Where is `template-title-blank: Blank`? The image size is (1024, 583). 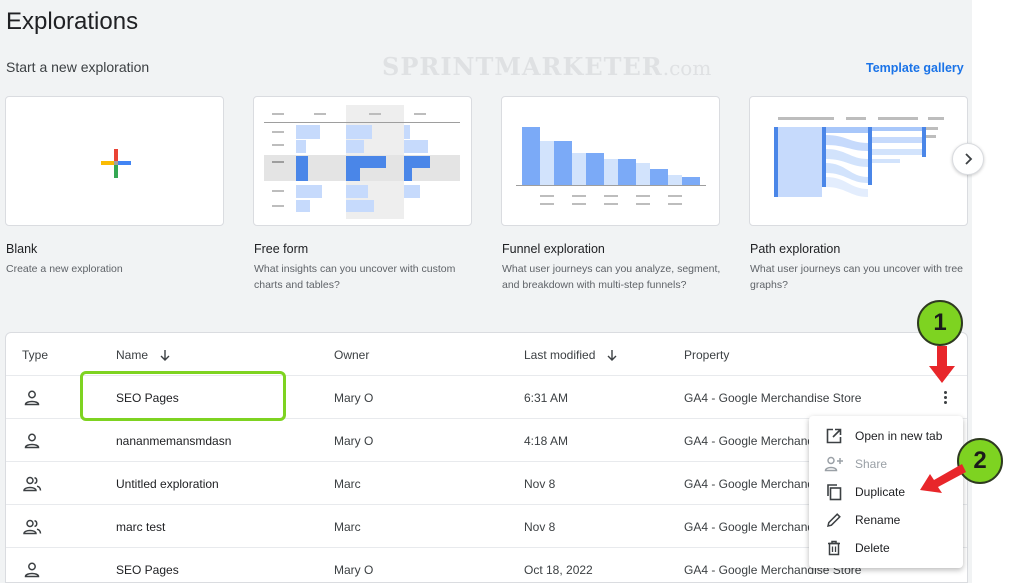
template-title-blank: Blank is located at coordinates (22, 249).